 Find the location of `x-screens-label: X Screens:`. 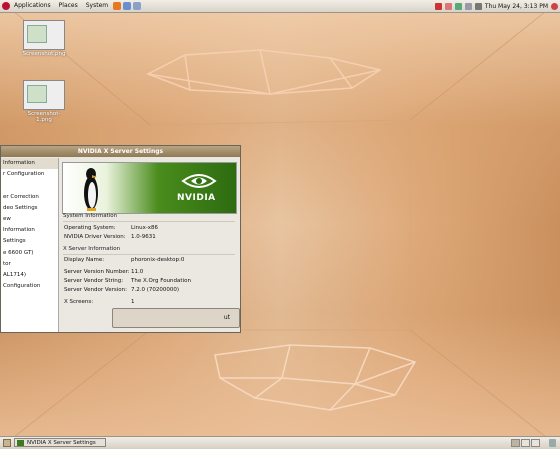

x-screens-label: X Screens: is located at coordinates (79, 302).